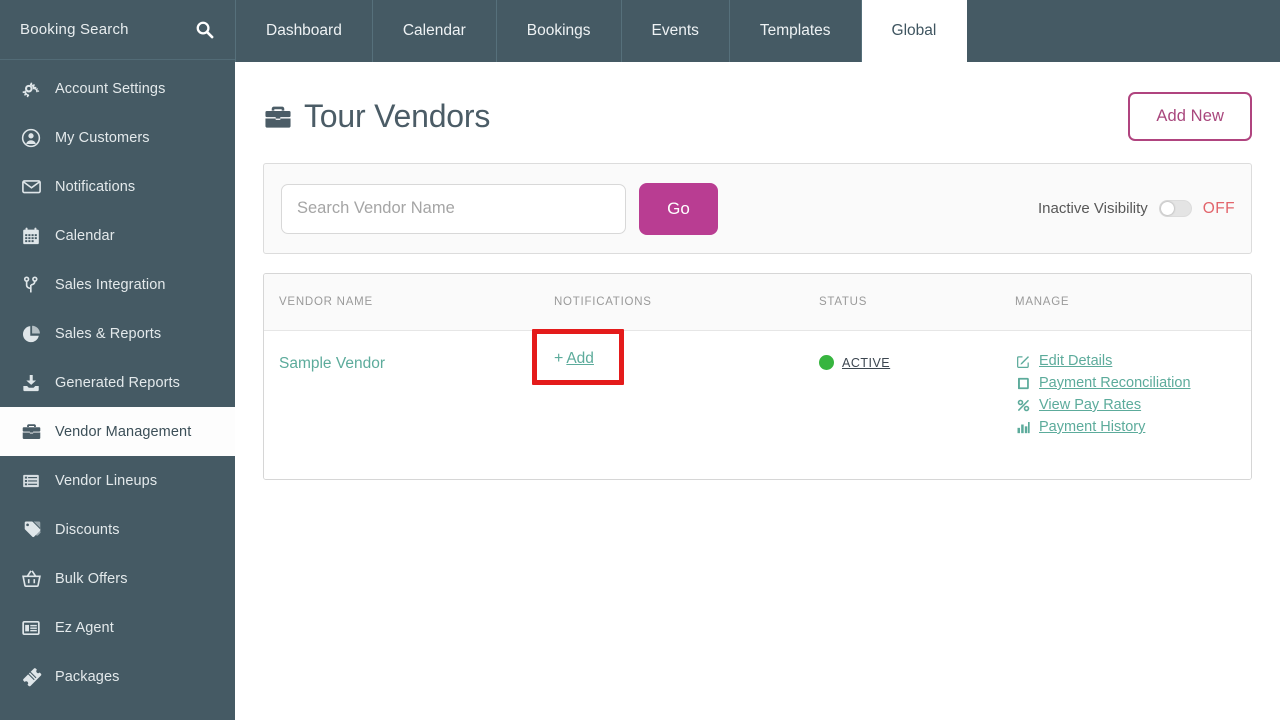 This screenshot has width=1280, height=720. I want to click on sidebar-item-label: Ez Agent, so click(84, 627).